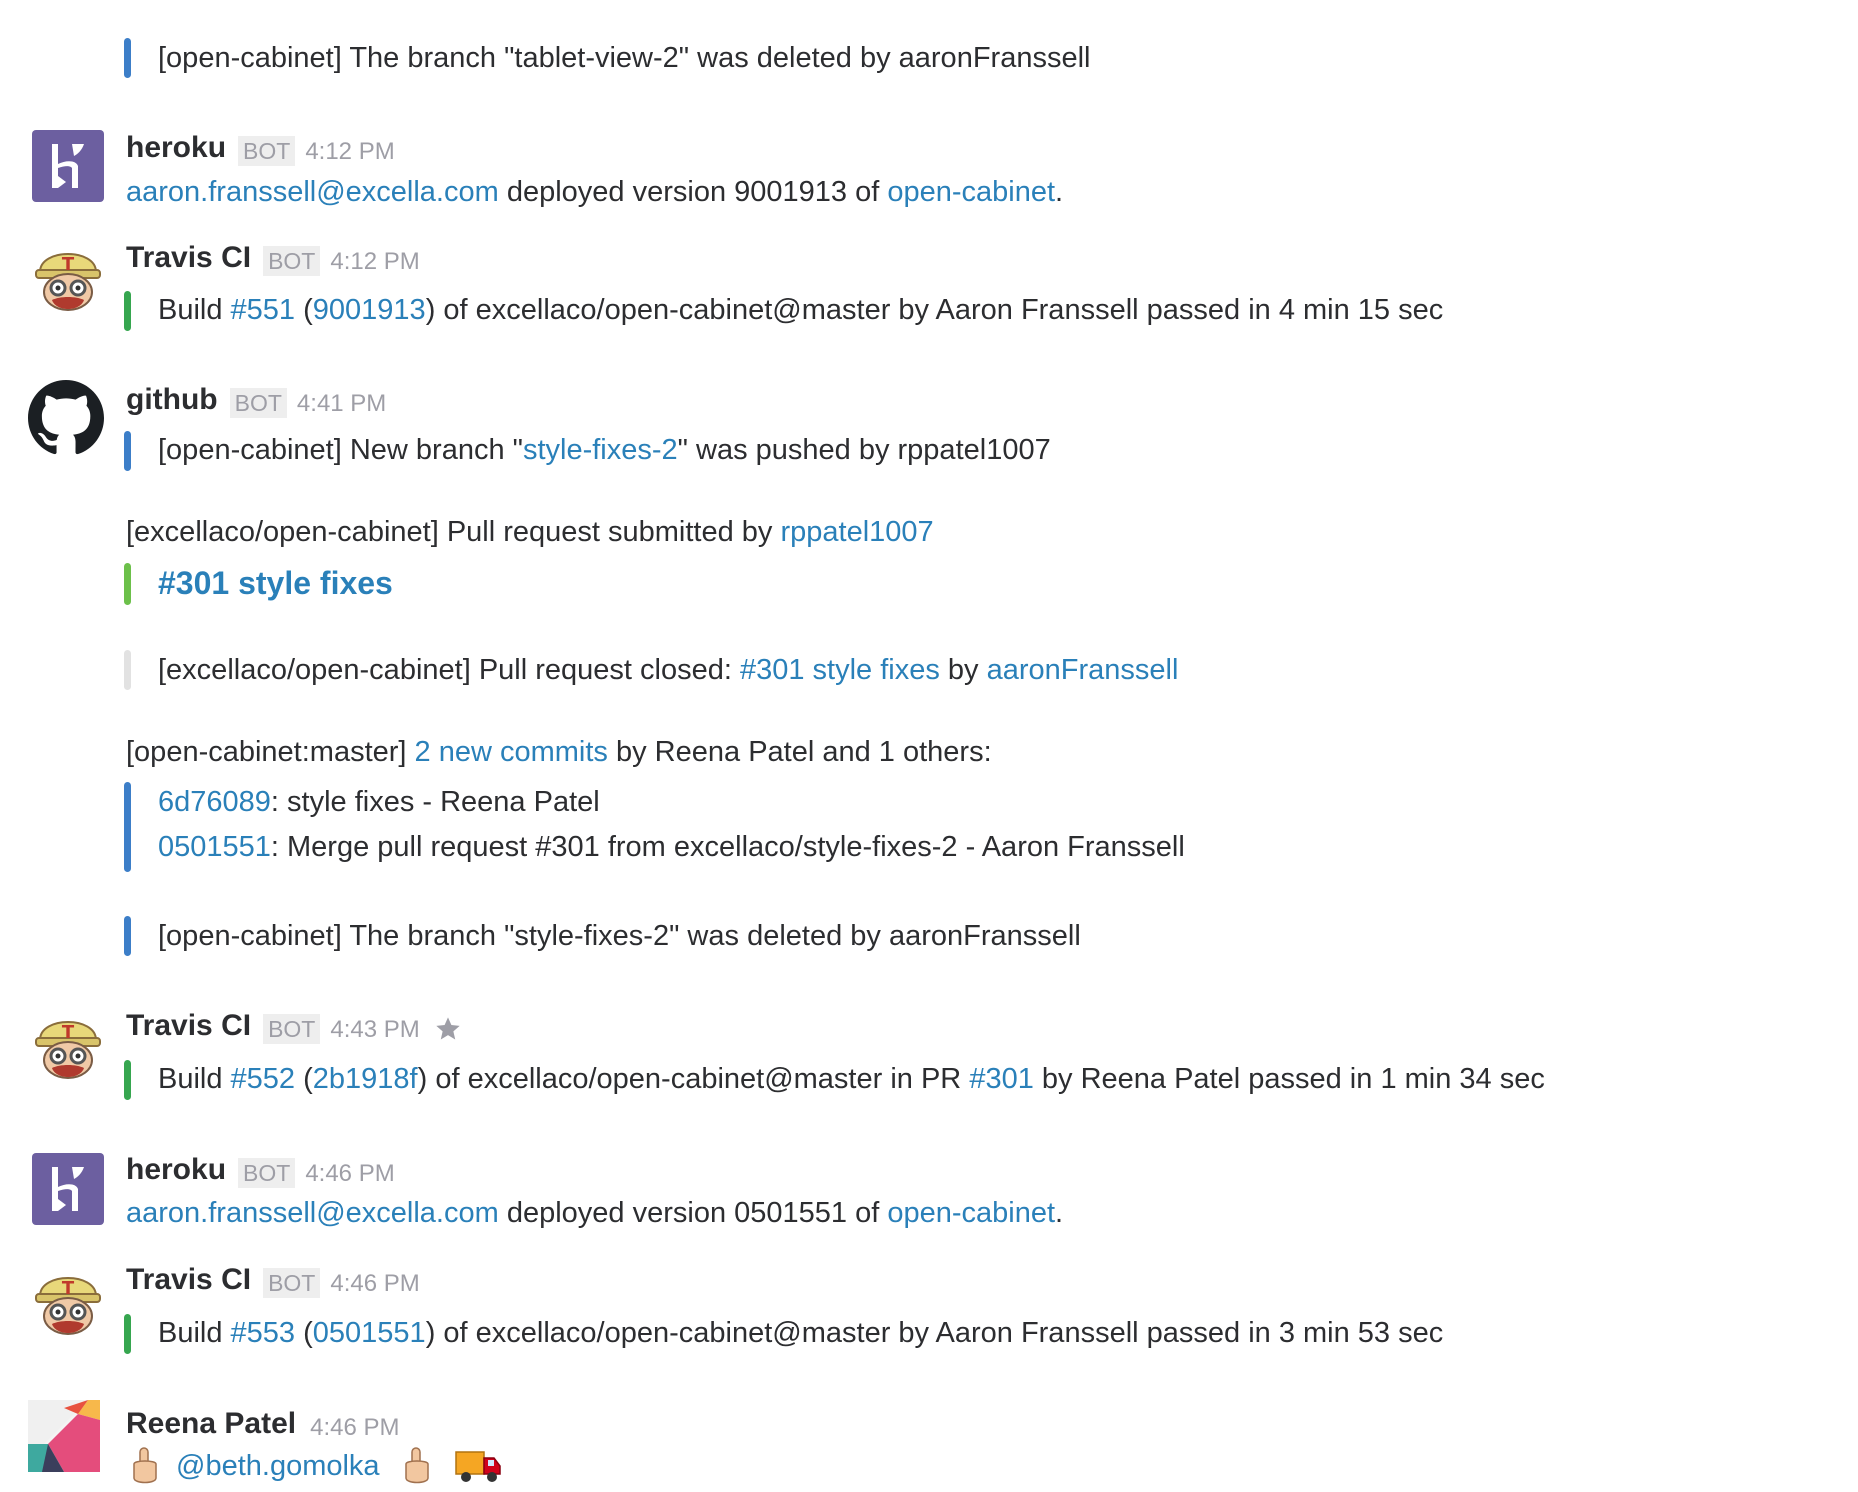 Image resolution: width=1858 pixels, height=1492 pixels. I want to click on timestamp: 4:43 PM, so click(374, 1029).